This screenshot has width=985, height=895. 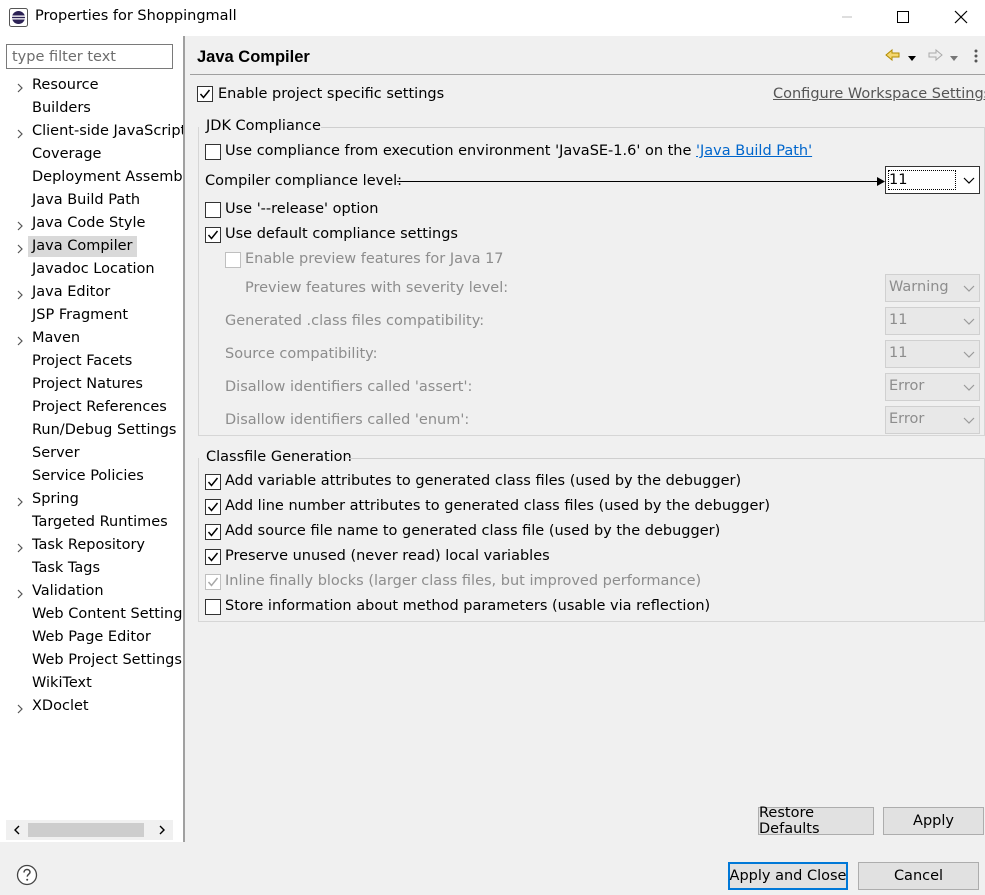 What do you see at coordinates (107, 177) in the screenshot?
I see `tree-item-label: Deployment Assembly` at bounding box center [107, 177].